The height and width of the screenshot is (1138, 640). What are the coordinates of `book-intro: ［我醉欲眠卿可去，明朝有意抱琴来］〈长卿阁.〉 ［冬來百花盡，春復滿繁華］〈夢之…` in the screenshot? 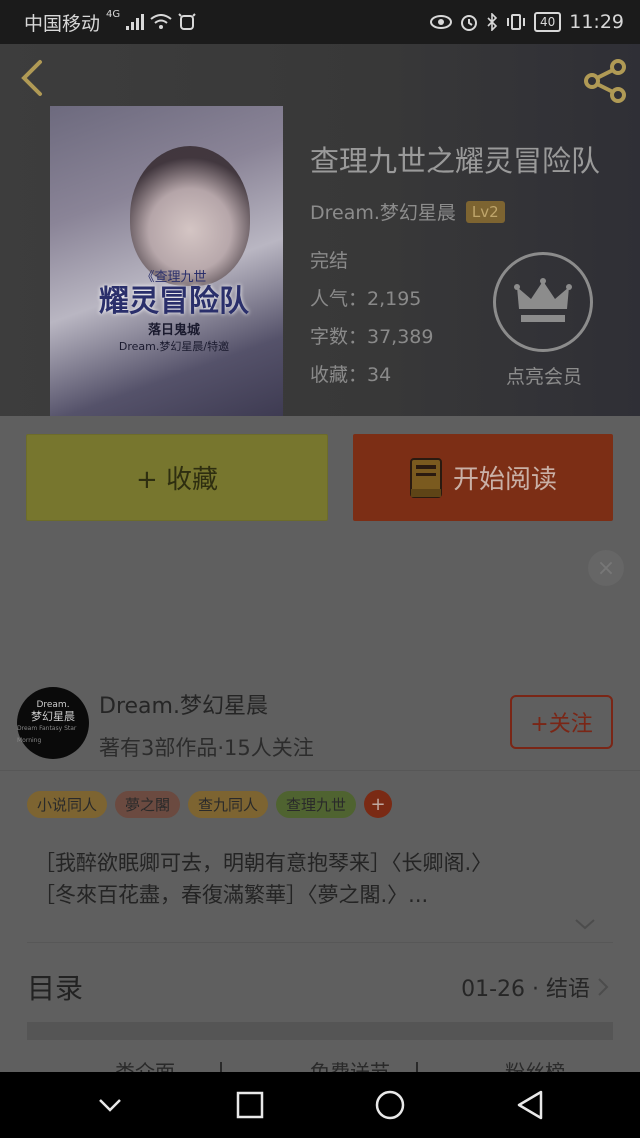 It's located at (314, 879).